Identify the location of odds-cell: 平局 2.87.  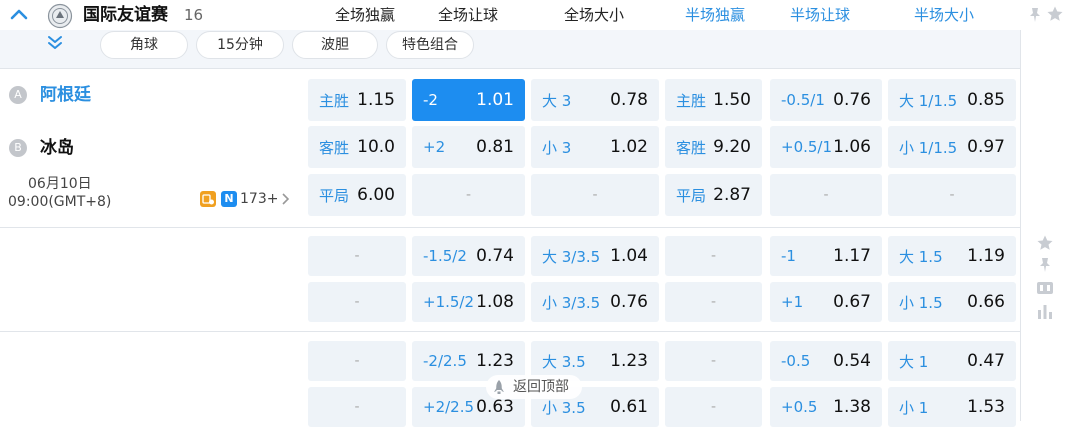
(713, 195).